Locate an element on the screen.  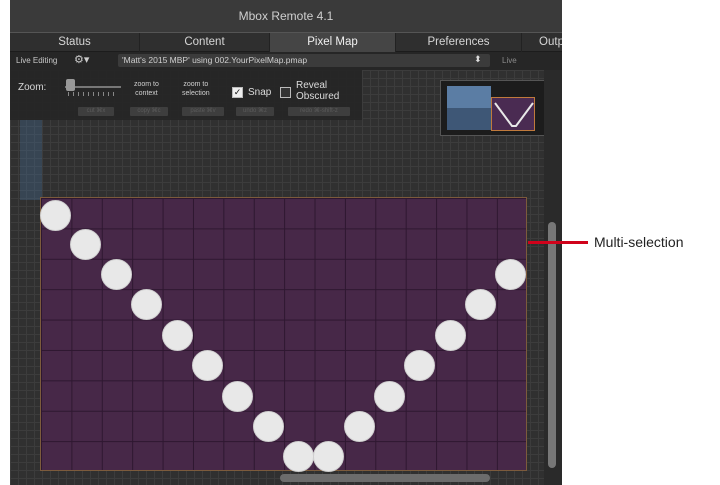
undo-button: undo ⌘z is located at coordinates (255, 111).